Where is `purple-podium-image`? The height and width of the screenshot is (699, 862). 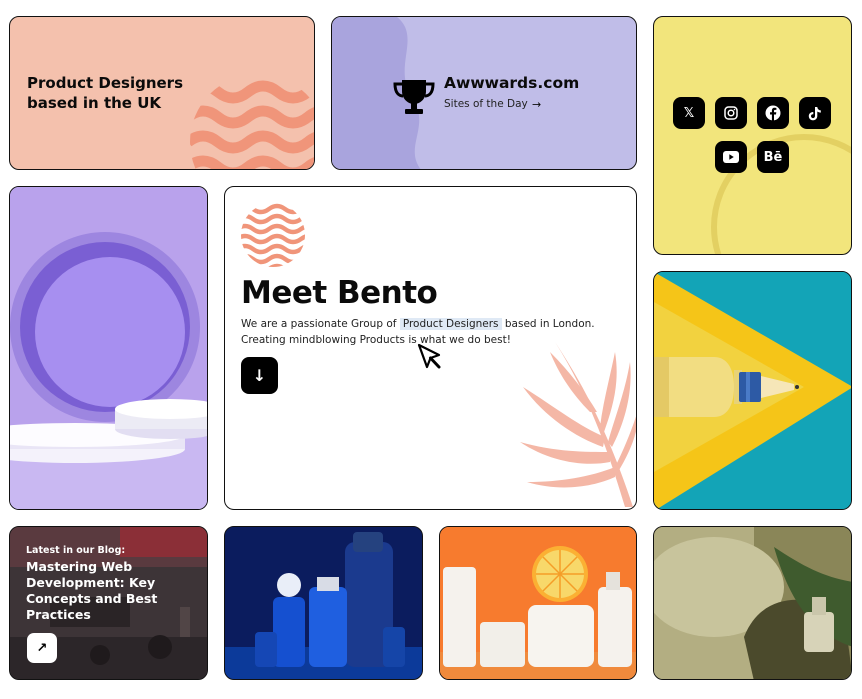
purple-podium-image is located at coordinates (108, 348).